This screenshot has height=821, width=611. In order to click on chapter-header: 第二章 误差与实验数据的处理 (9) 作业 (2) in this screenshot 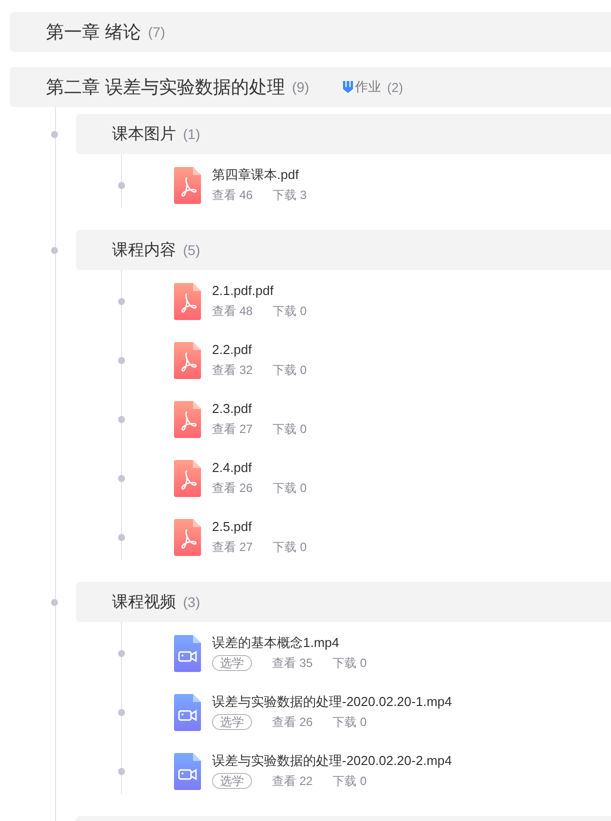, I will do `click(310, 87)`.